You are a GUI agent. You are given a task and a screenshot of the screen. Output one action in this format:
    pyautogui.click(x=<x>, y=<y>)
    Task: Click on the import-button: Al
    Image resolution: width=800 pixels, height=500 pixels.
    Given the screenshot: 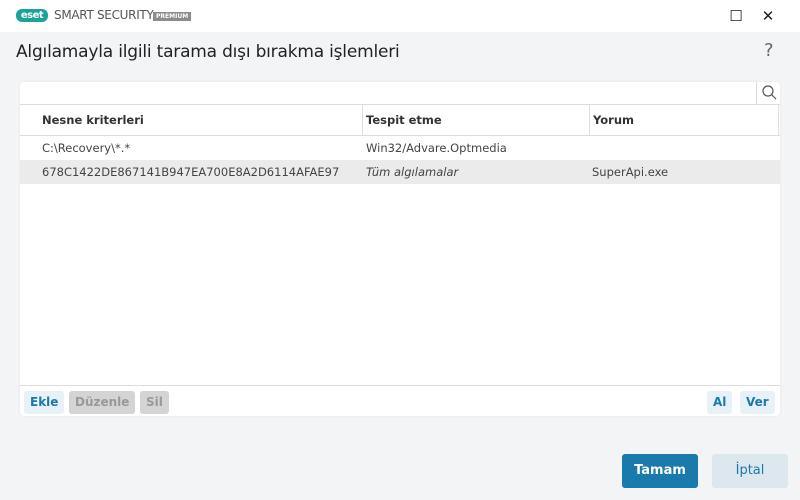 What is the action you would take?
    pyautogui.click(x=720, y=402)
    